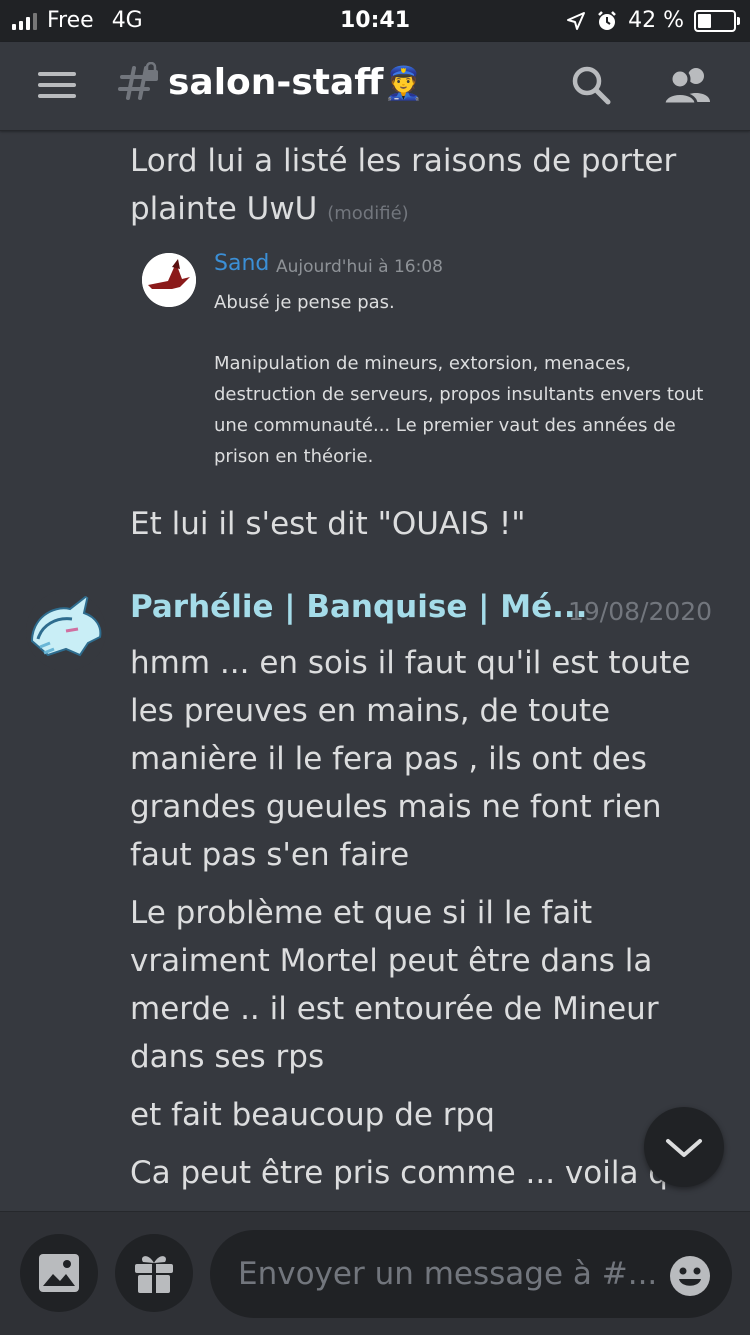 The height and width of the screenshot is (1335, 750). Describe the element at coordinates (312, 1115) in the screenshot. I see `message-item: et fait beaucoup de rpq` at that location.